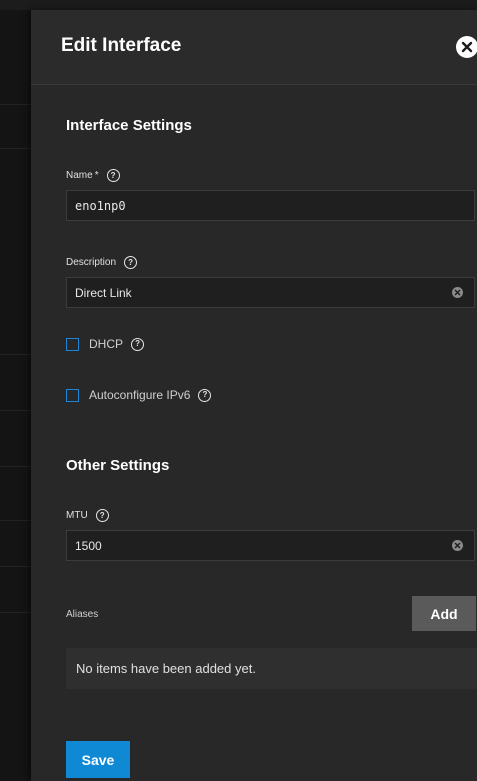 The image size is (477, 781). Describe the element at coordinates (270, 205) in the screenshot. I see `name-input: eno1np0` at that location.